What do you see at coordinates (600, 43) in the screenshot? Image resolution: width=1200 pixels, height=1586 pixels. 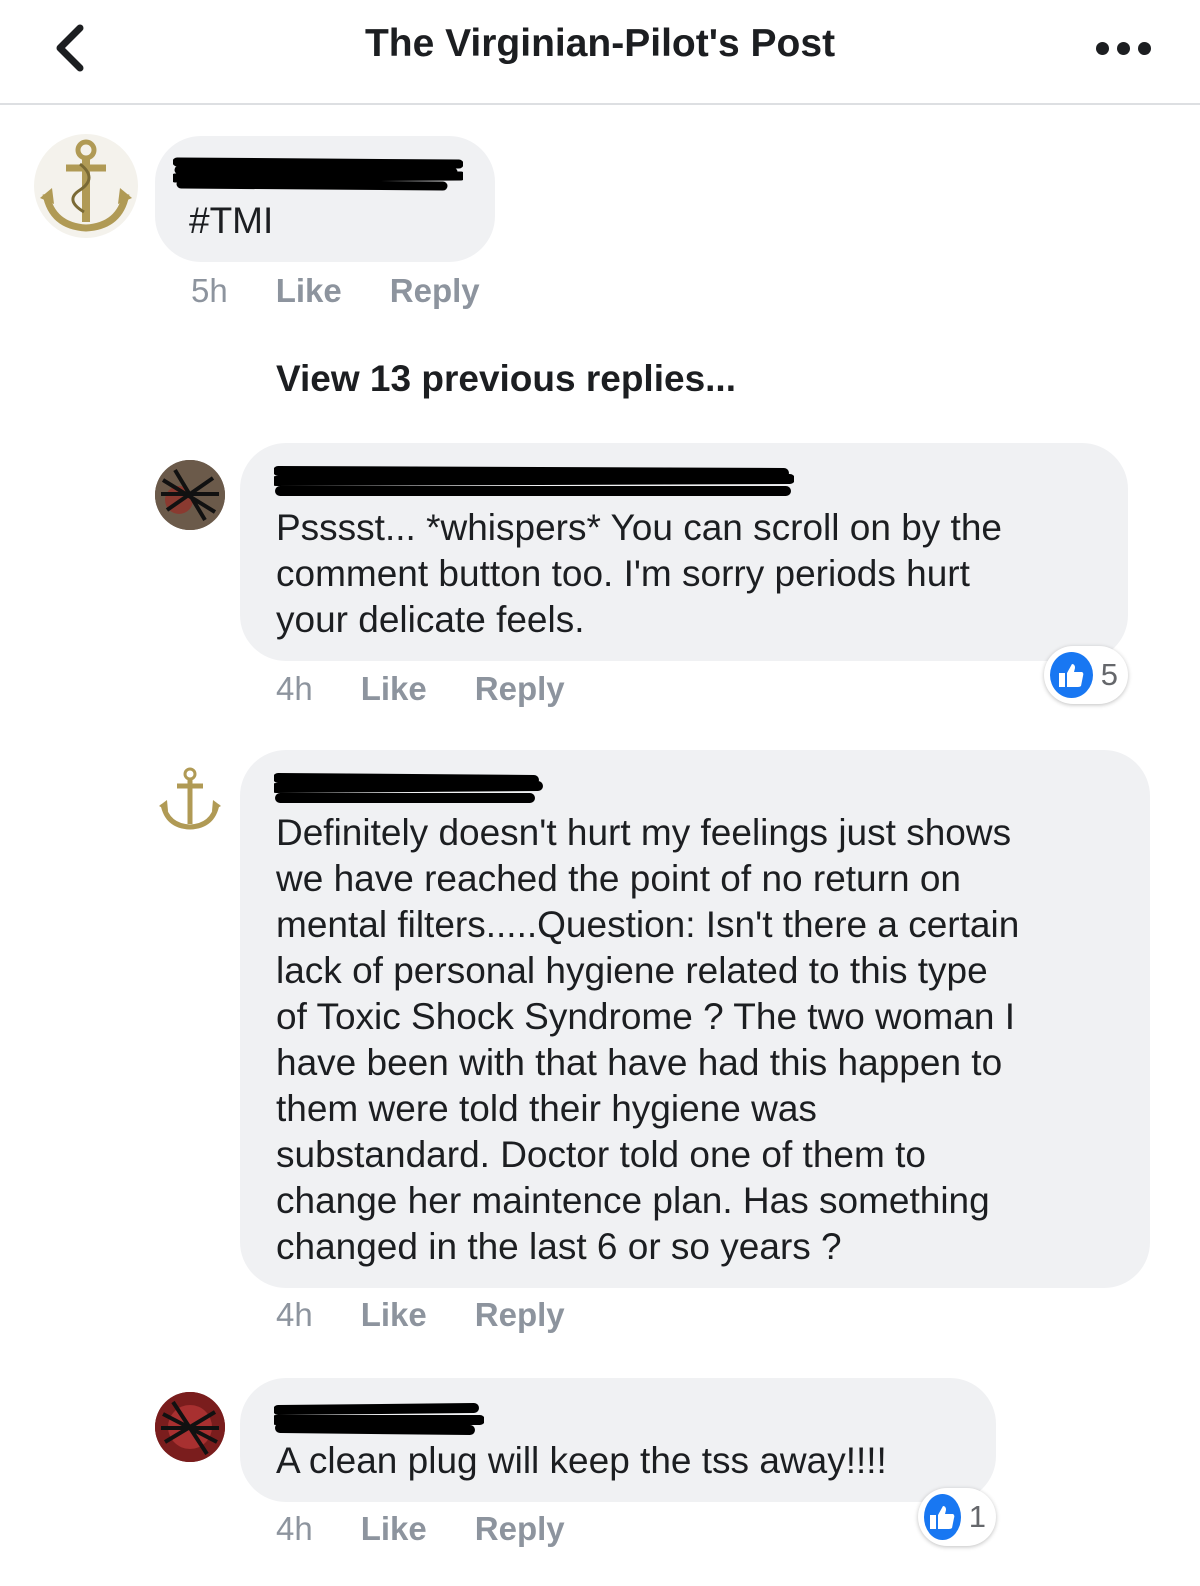 I see `page-title: The Virginian-Pilot's Post` at bounding box center [600, 43].